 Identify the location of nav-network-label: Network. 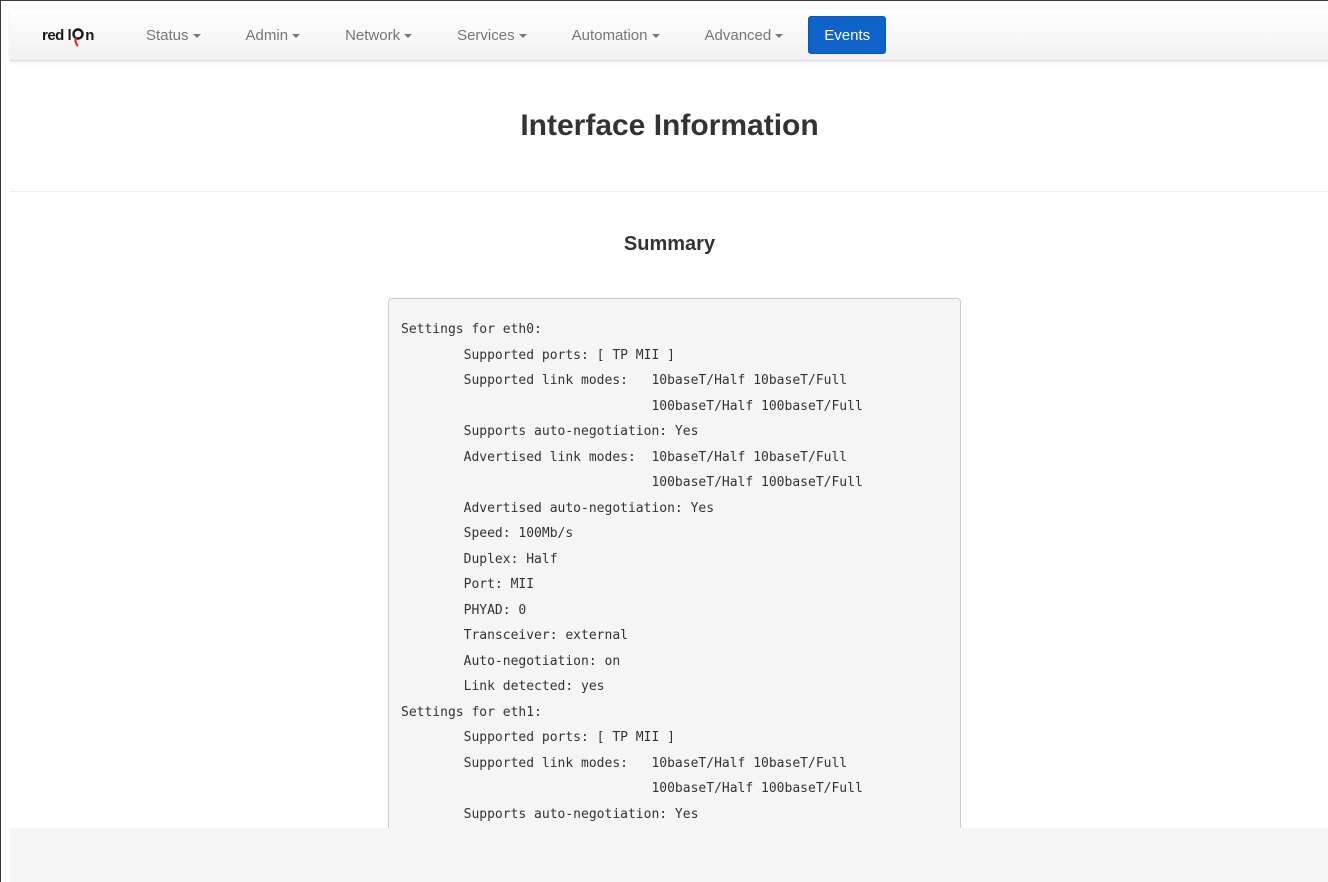
(373, 35).